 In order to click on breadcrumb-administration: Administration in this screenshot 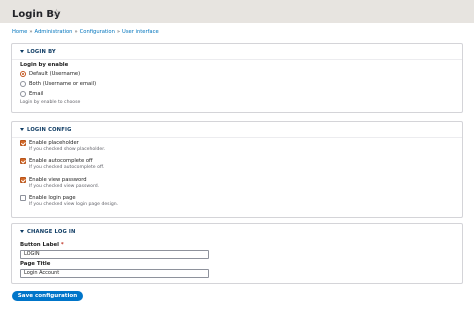, I will do `click(54, 32)`.